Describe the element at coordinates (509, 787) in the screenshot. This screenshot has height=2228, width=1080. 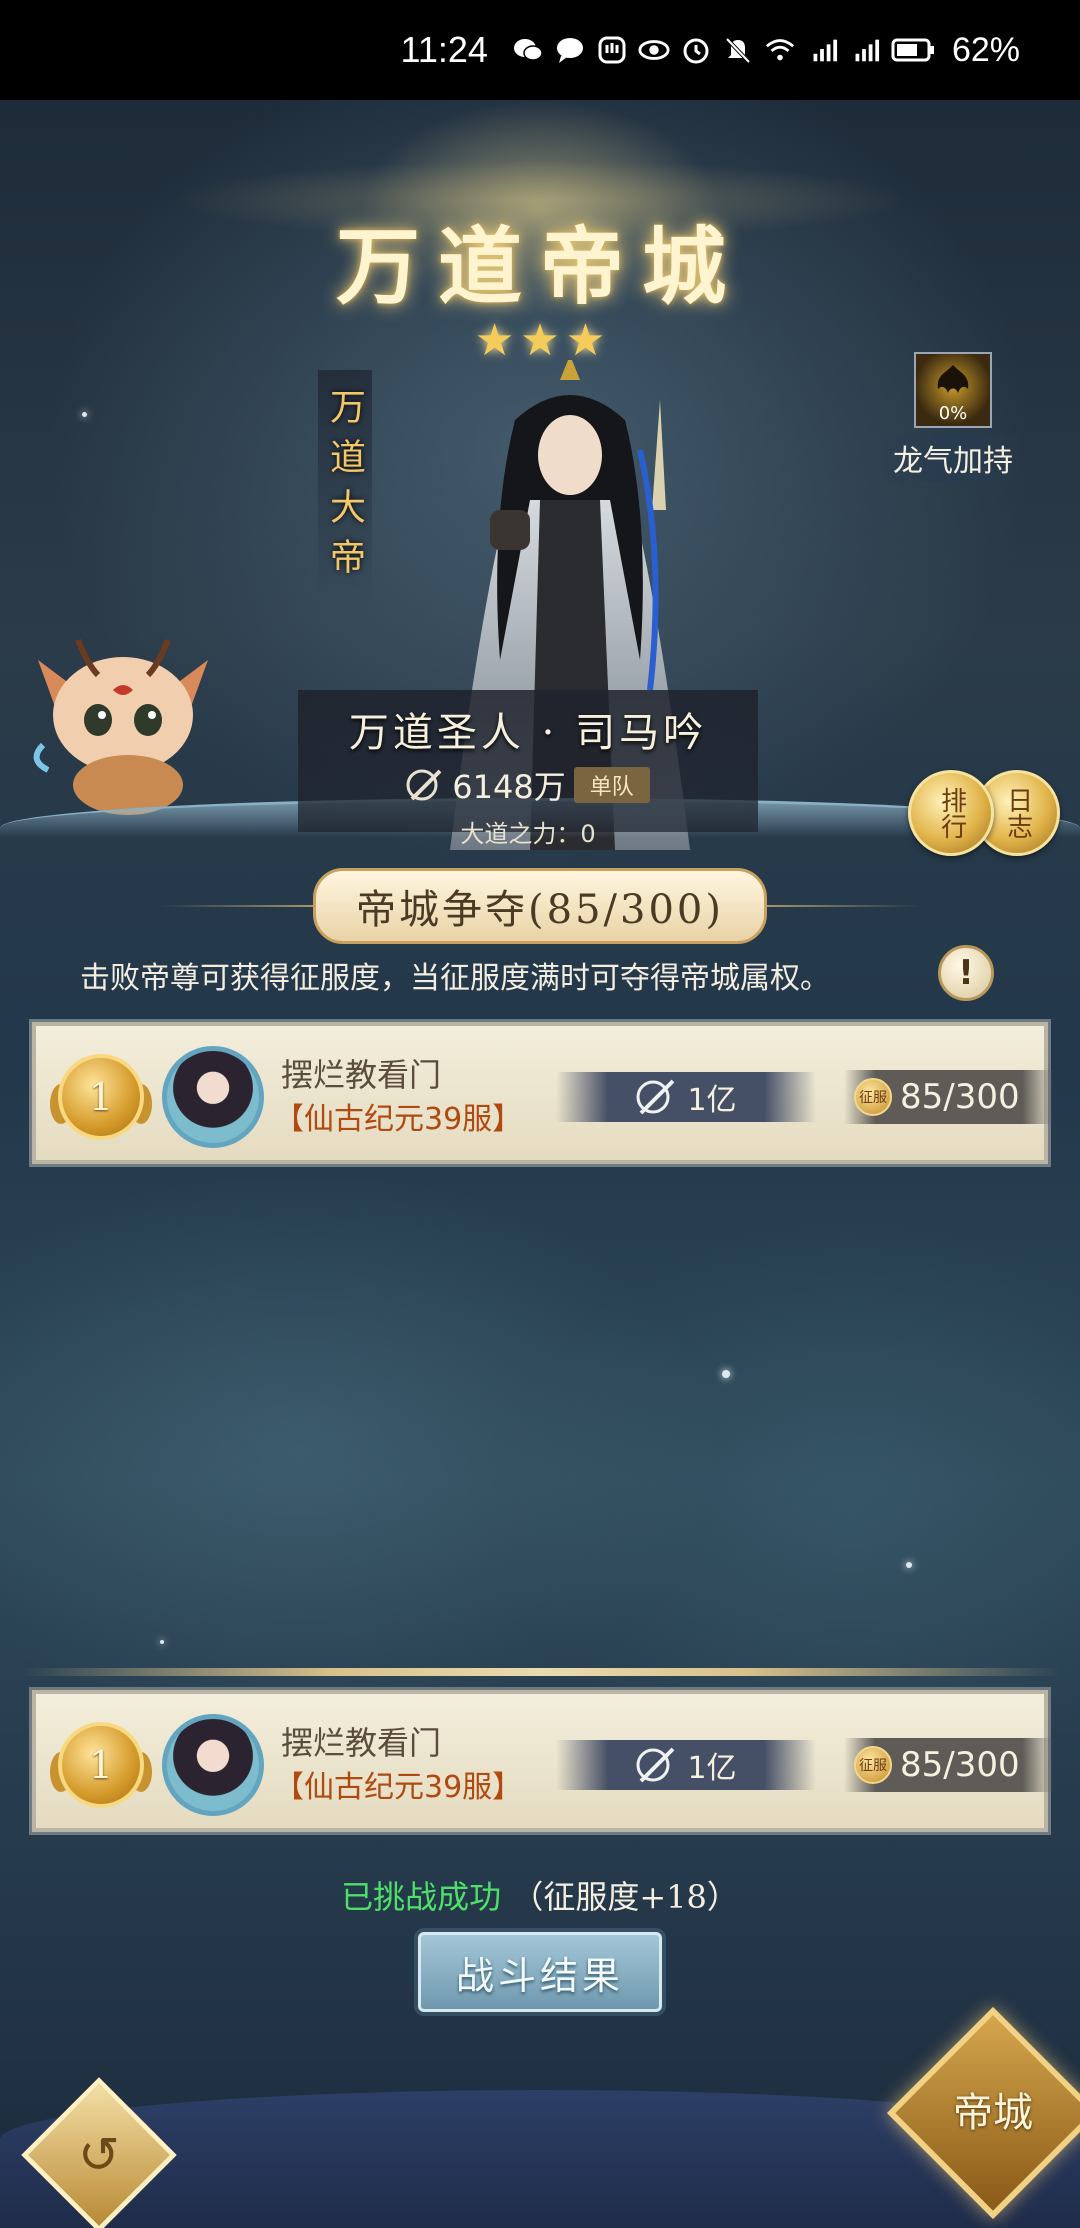
I see `hero-power: 6148万` at that location.